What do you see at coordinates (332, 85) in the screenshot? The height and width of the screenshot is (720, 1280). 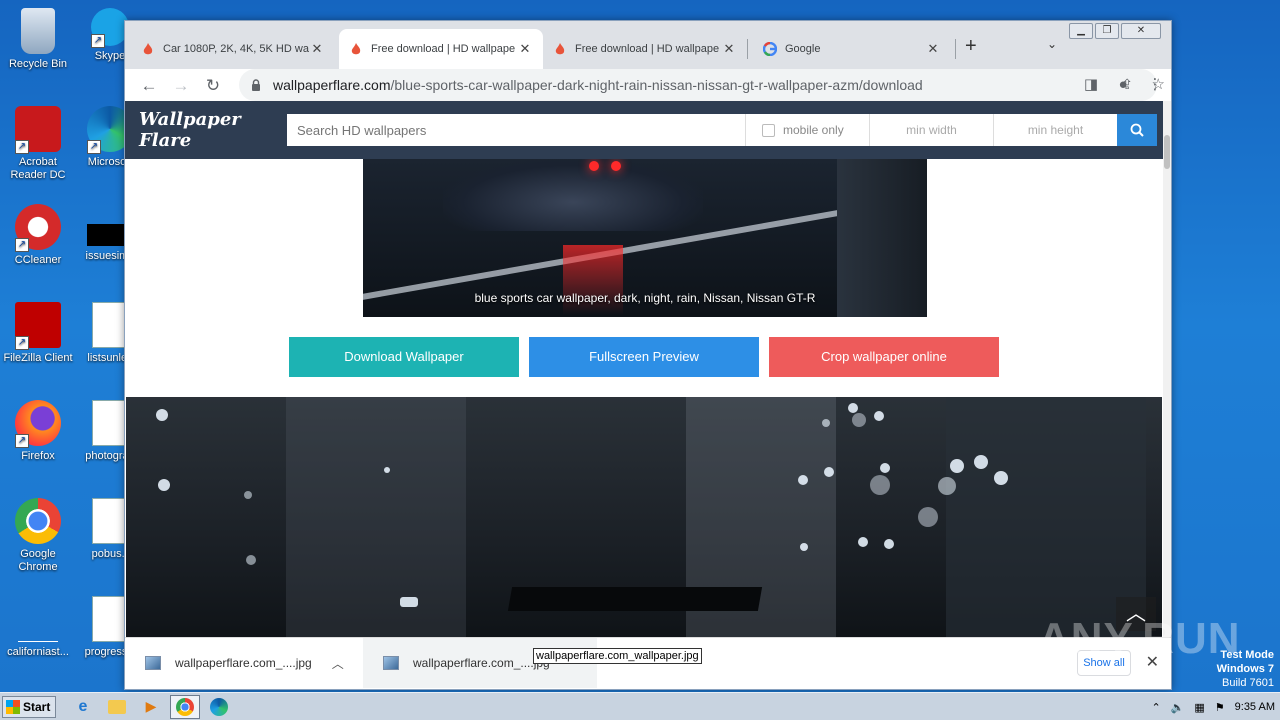 I see `url-host: wallpaperflare.com` at bounding box center [332, 85].